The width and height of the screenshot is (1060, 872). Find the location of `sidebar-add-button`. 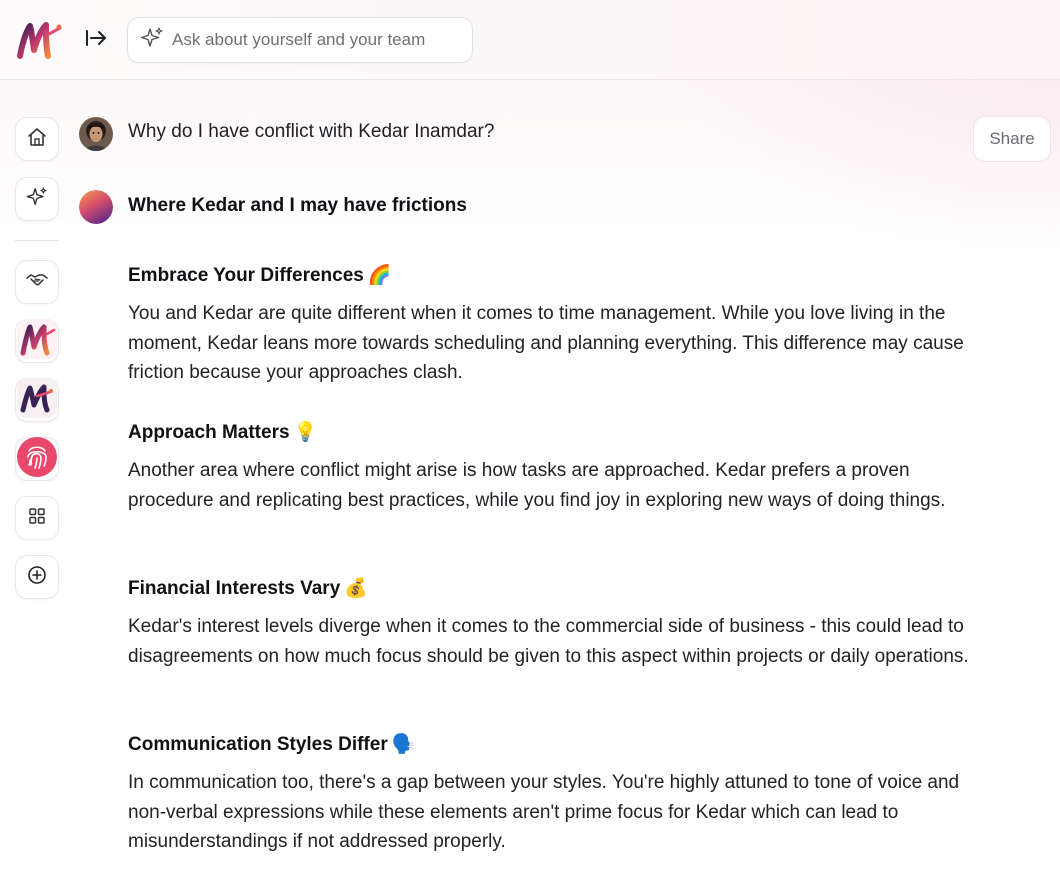

sidebar-add-button is located at coordinates (37, 577).